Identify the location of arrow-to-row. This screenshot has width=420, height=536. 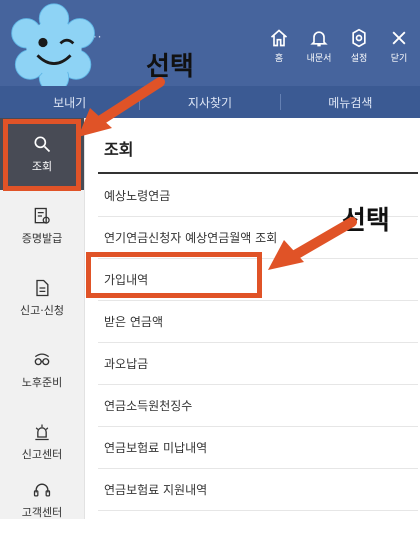
(321, 240).